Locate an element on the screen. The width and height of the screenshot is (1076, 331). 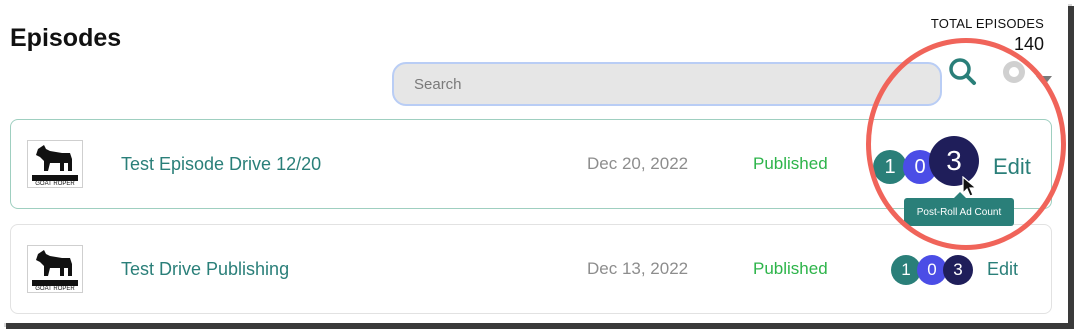
pre-roll-count-badge: 1 is located at coordinates (890, 167).